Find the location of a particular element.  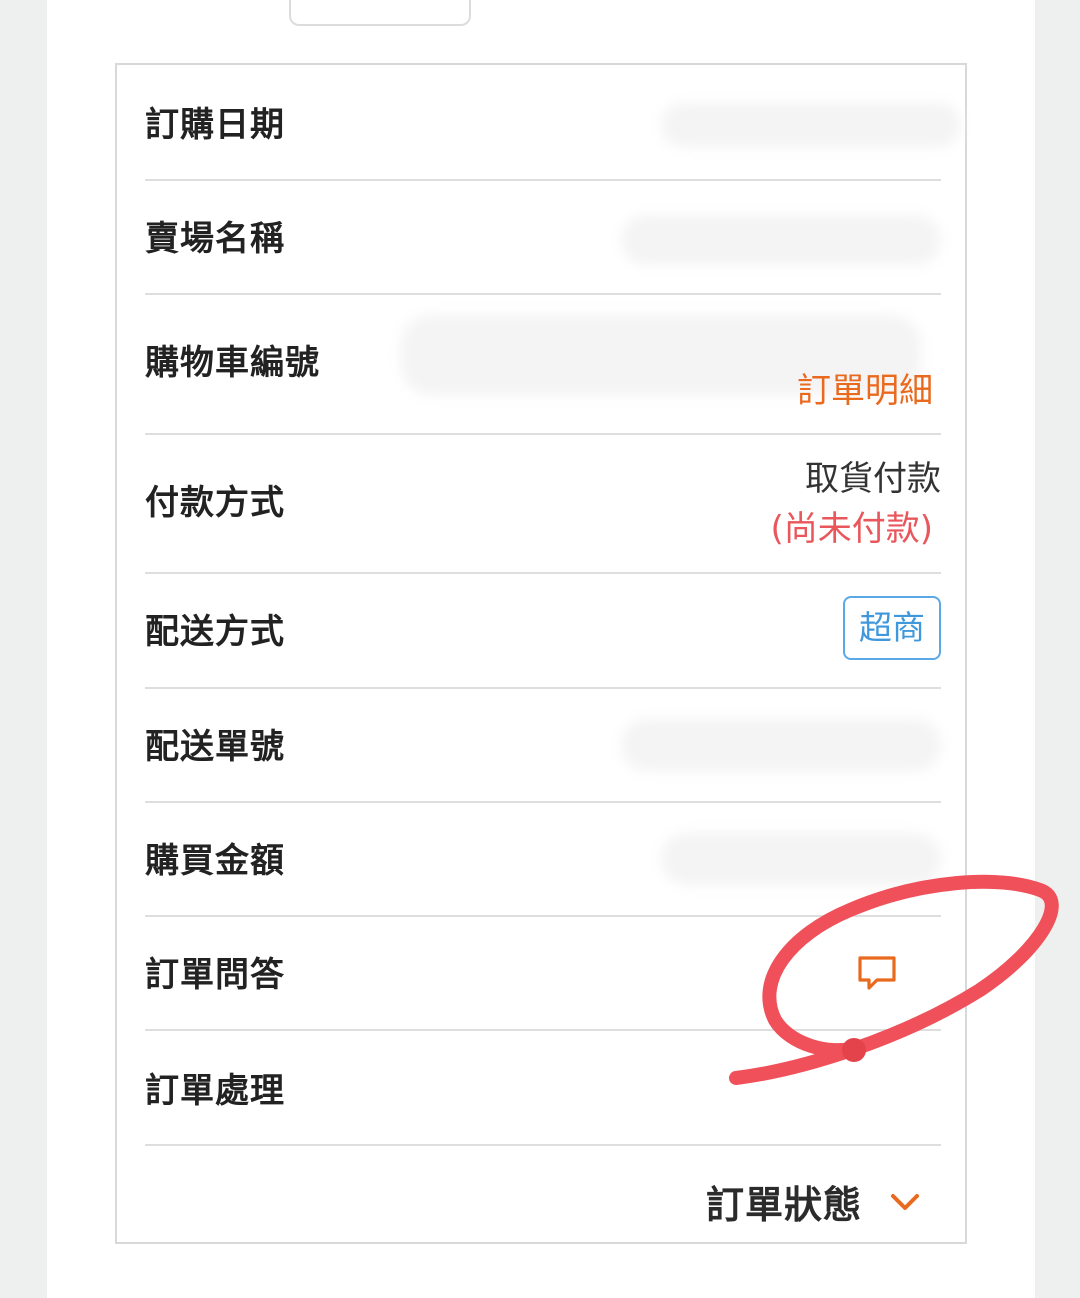

payment-method-value: 取貨付款 is located at coordinates (873, 479).